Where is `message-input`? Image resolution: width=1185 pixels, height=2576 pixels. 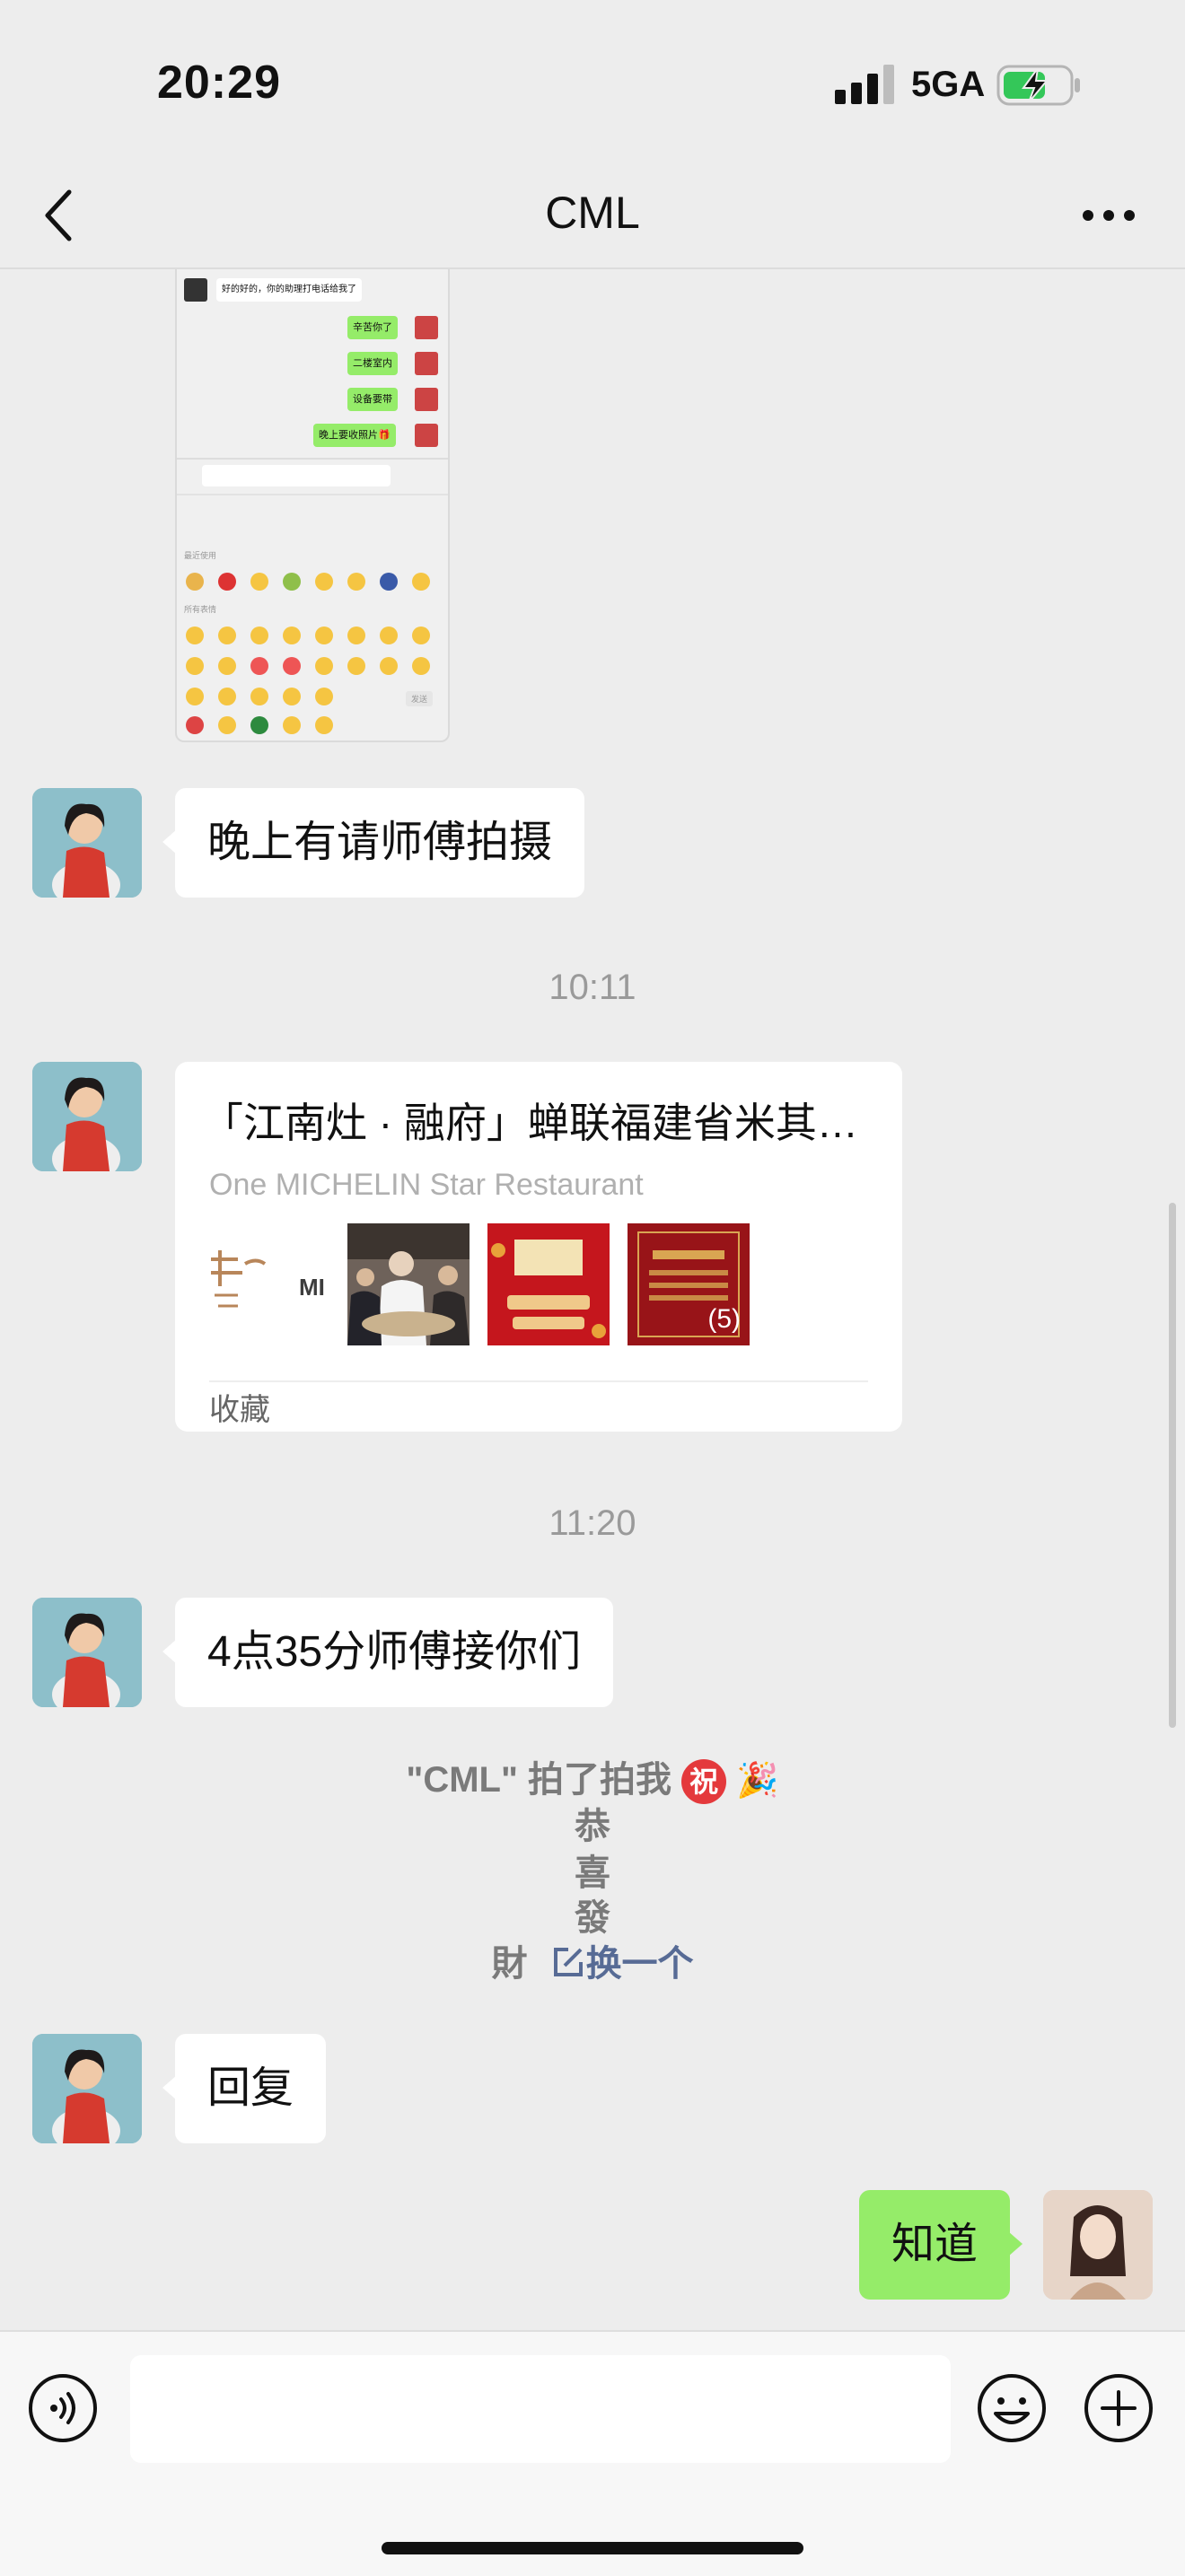 message-input is located at coordinates (540, 2409).